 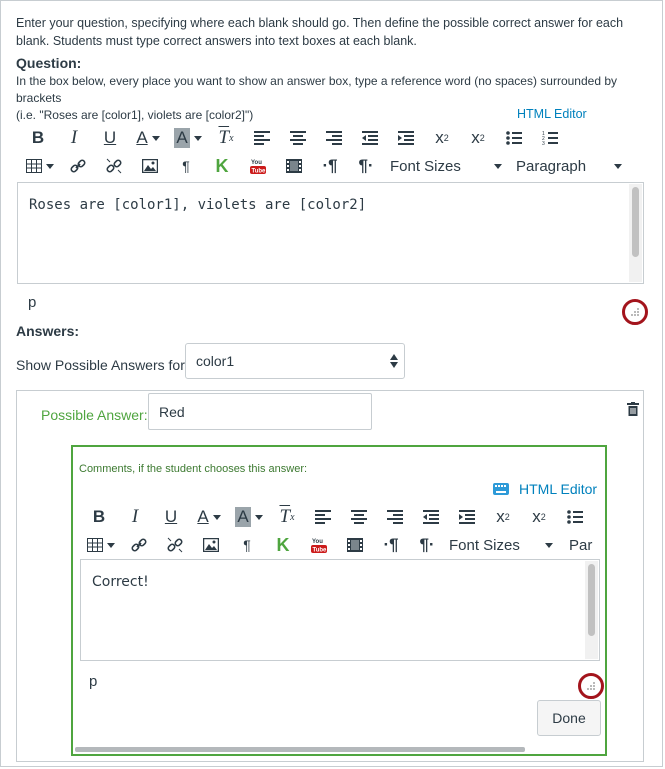 I want to click on comments-underline-button: U, so click(x=171, y=517).